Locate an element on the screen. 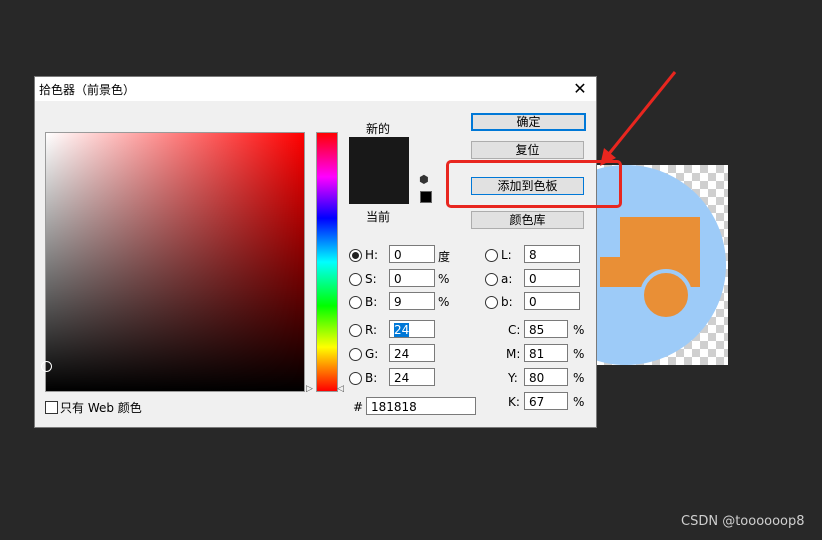  hue-slider-right-marker-icon: ◁ is located at coordinates (340, 389).